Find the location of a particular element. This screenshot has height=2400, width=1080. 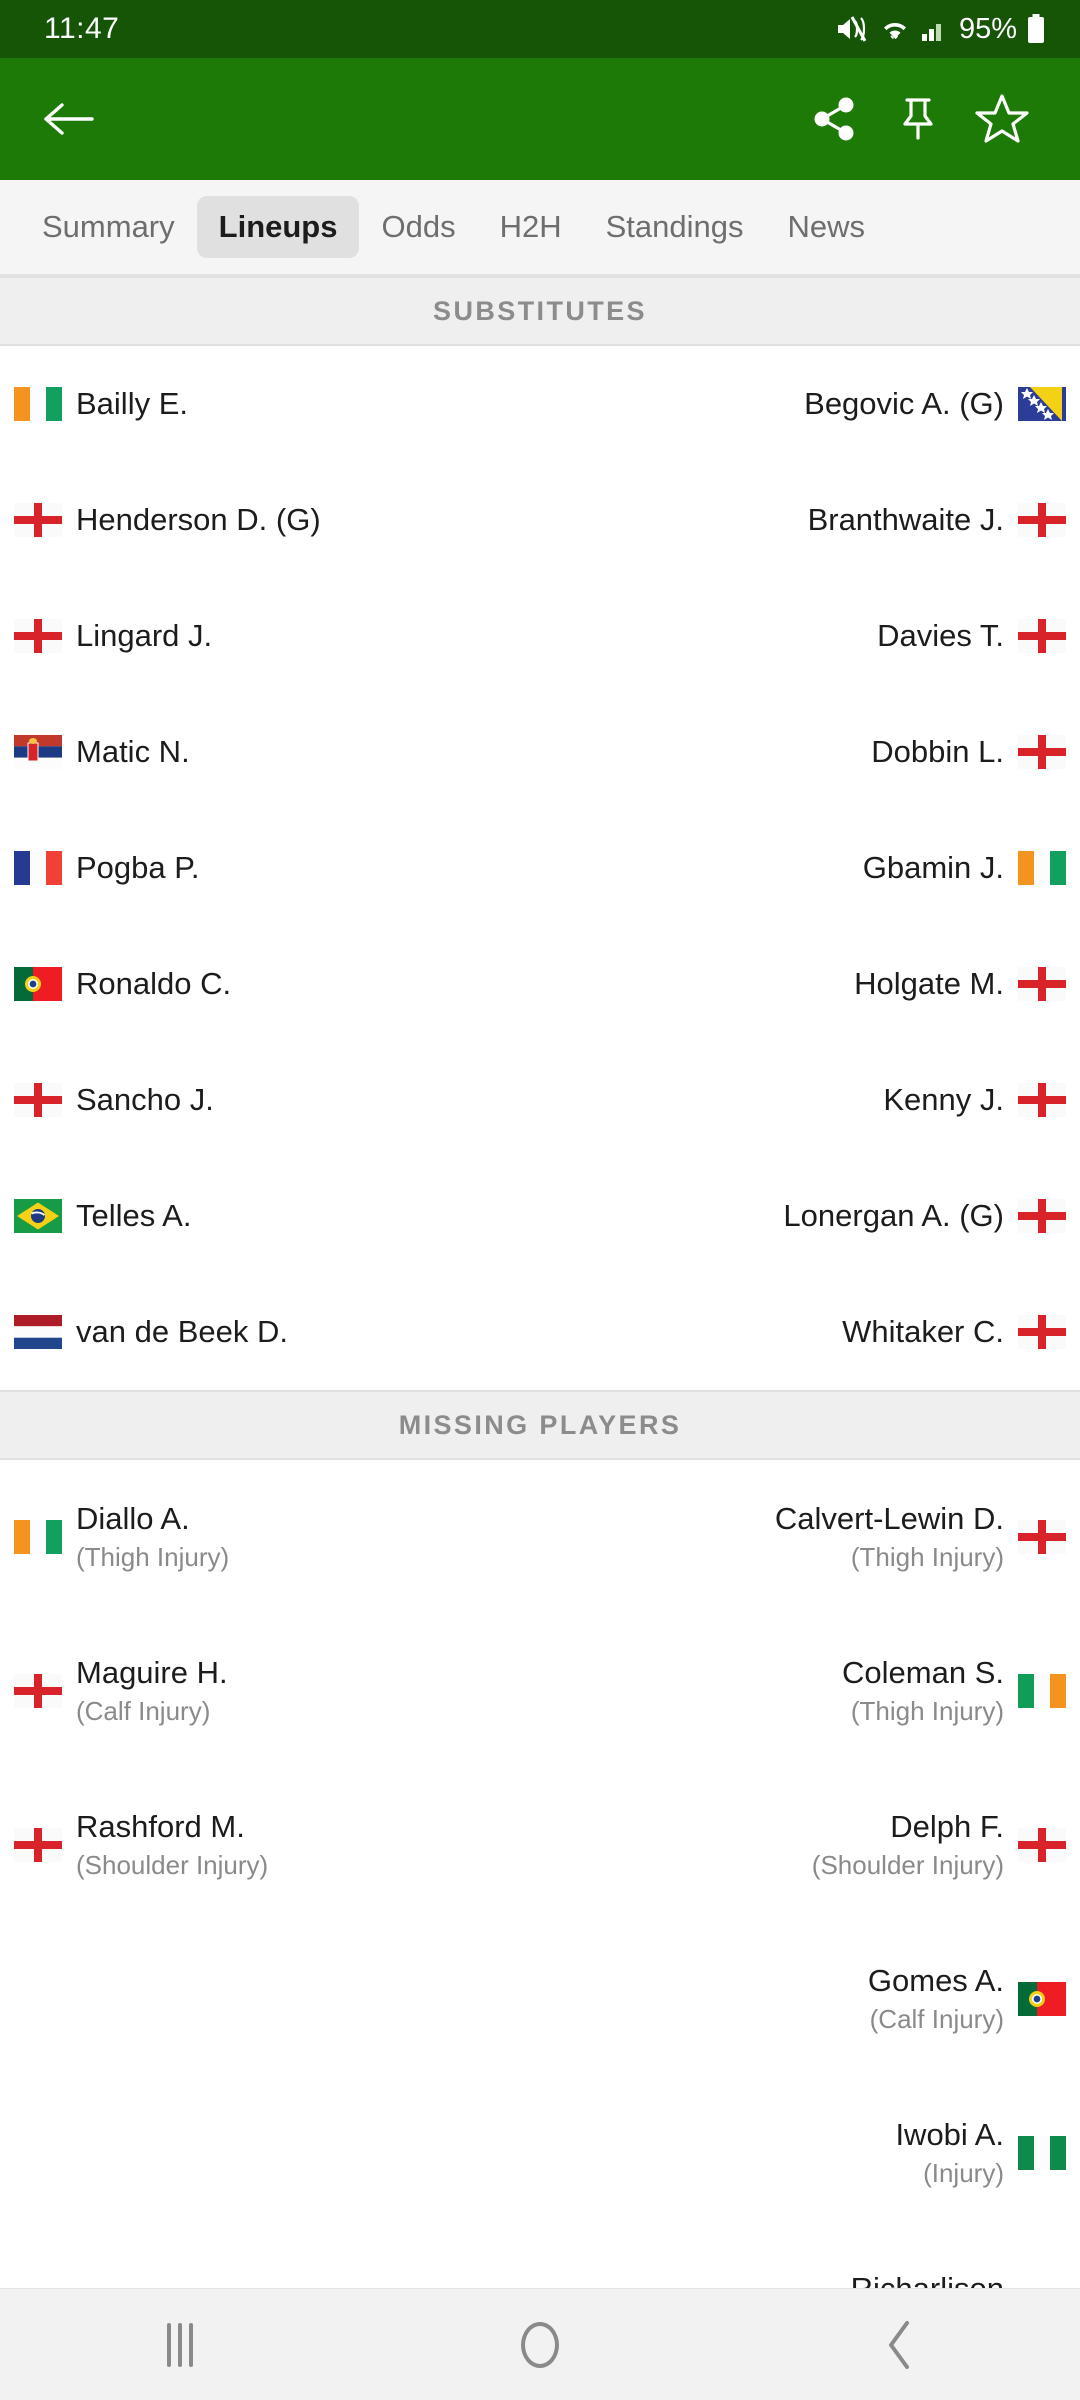

home-icon is located at coordinates (540, 2344).